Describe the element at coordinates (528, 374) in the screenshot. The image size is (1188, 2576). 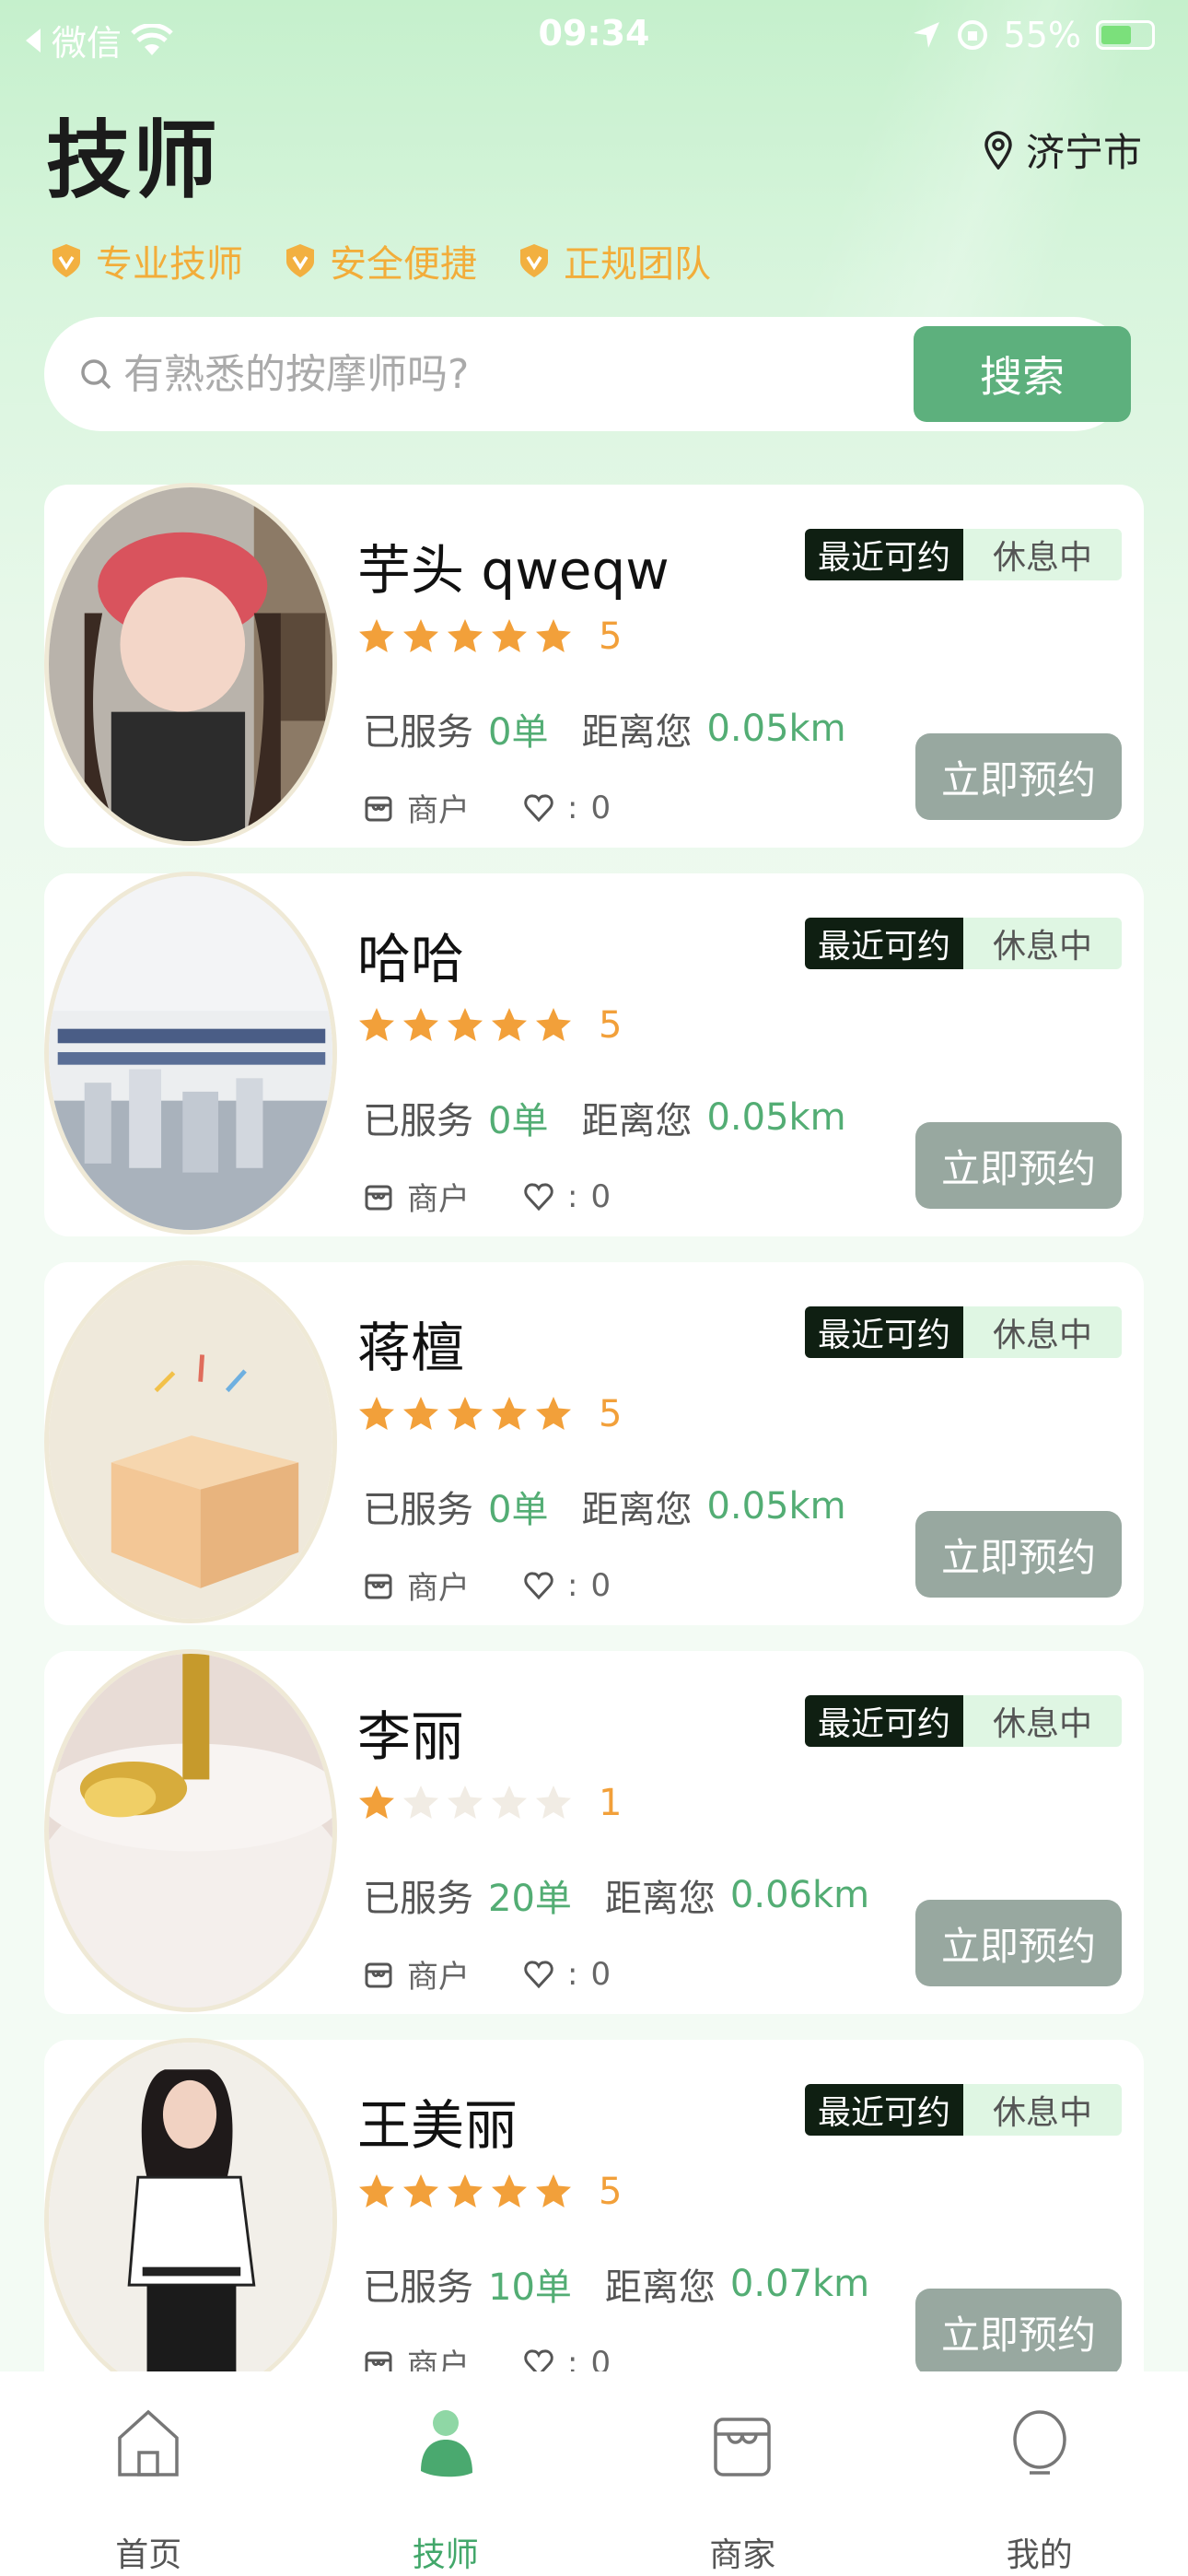
I see `search-input` at that location.